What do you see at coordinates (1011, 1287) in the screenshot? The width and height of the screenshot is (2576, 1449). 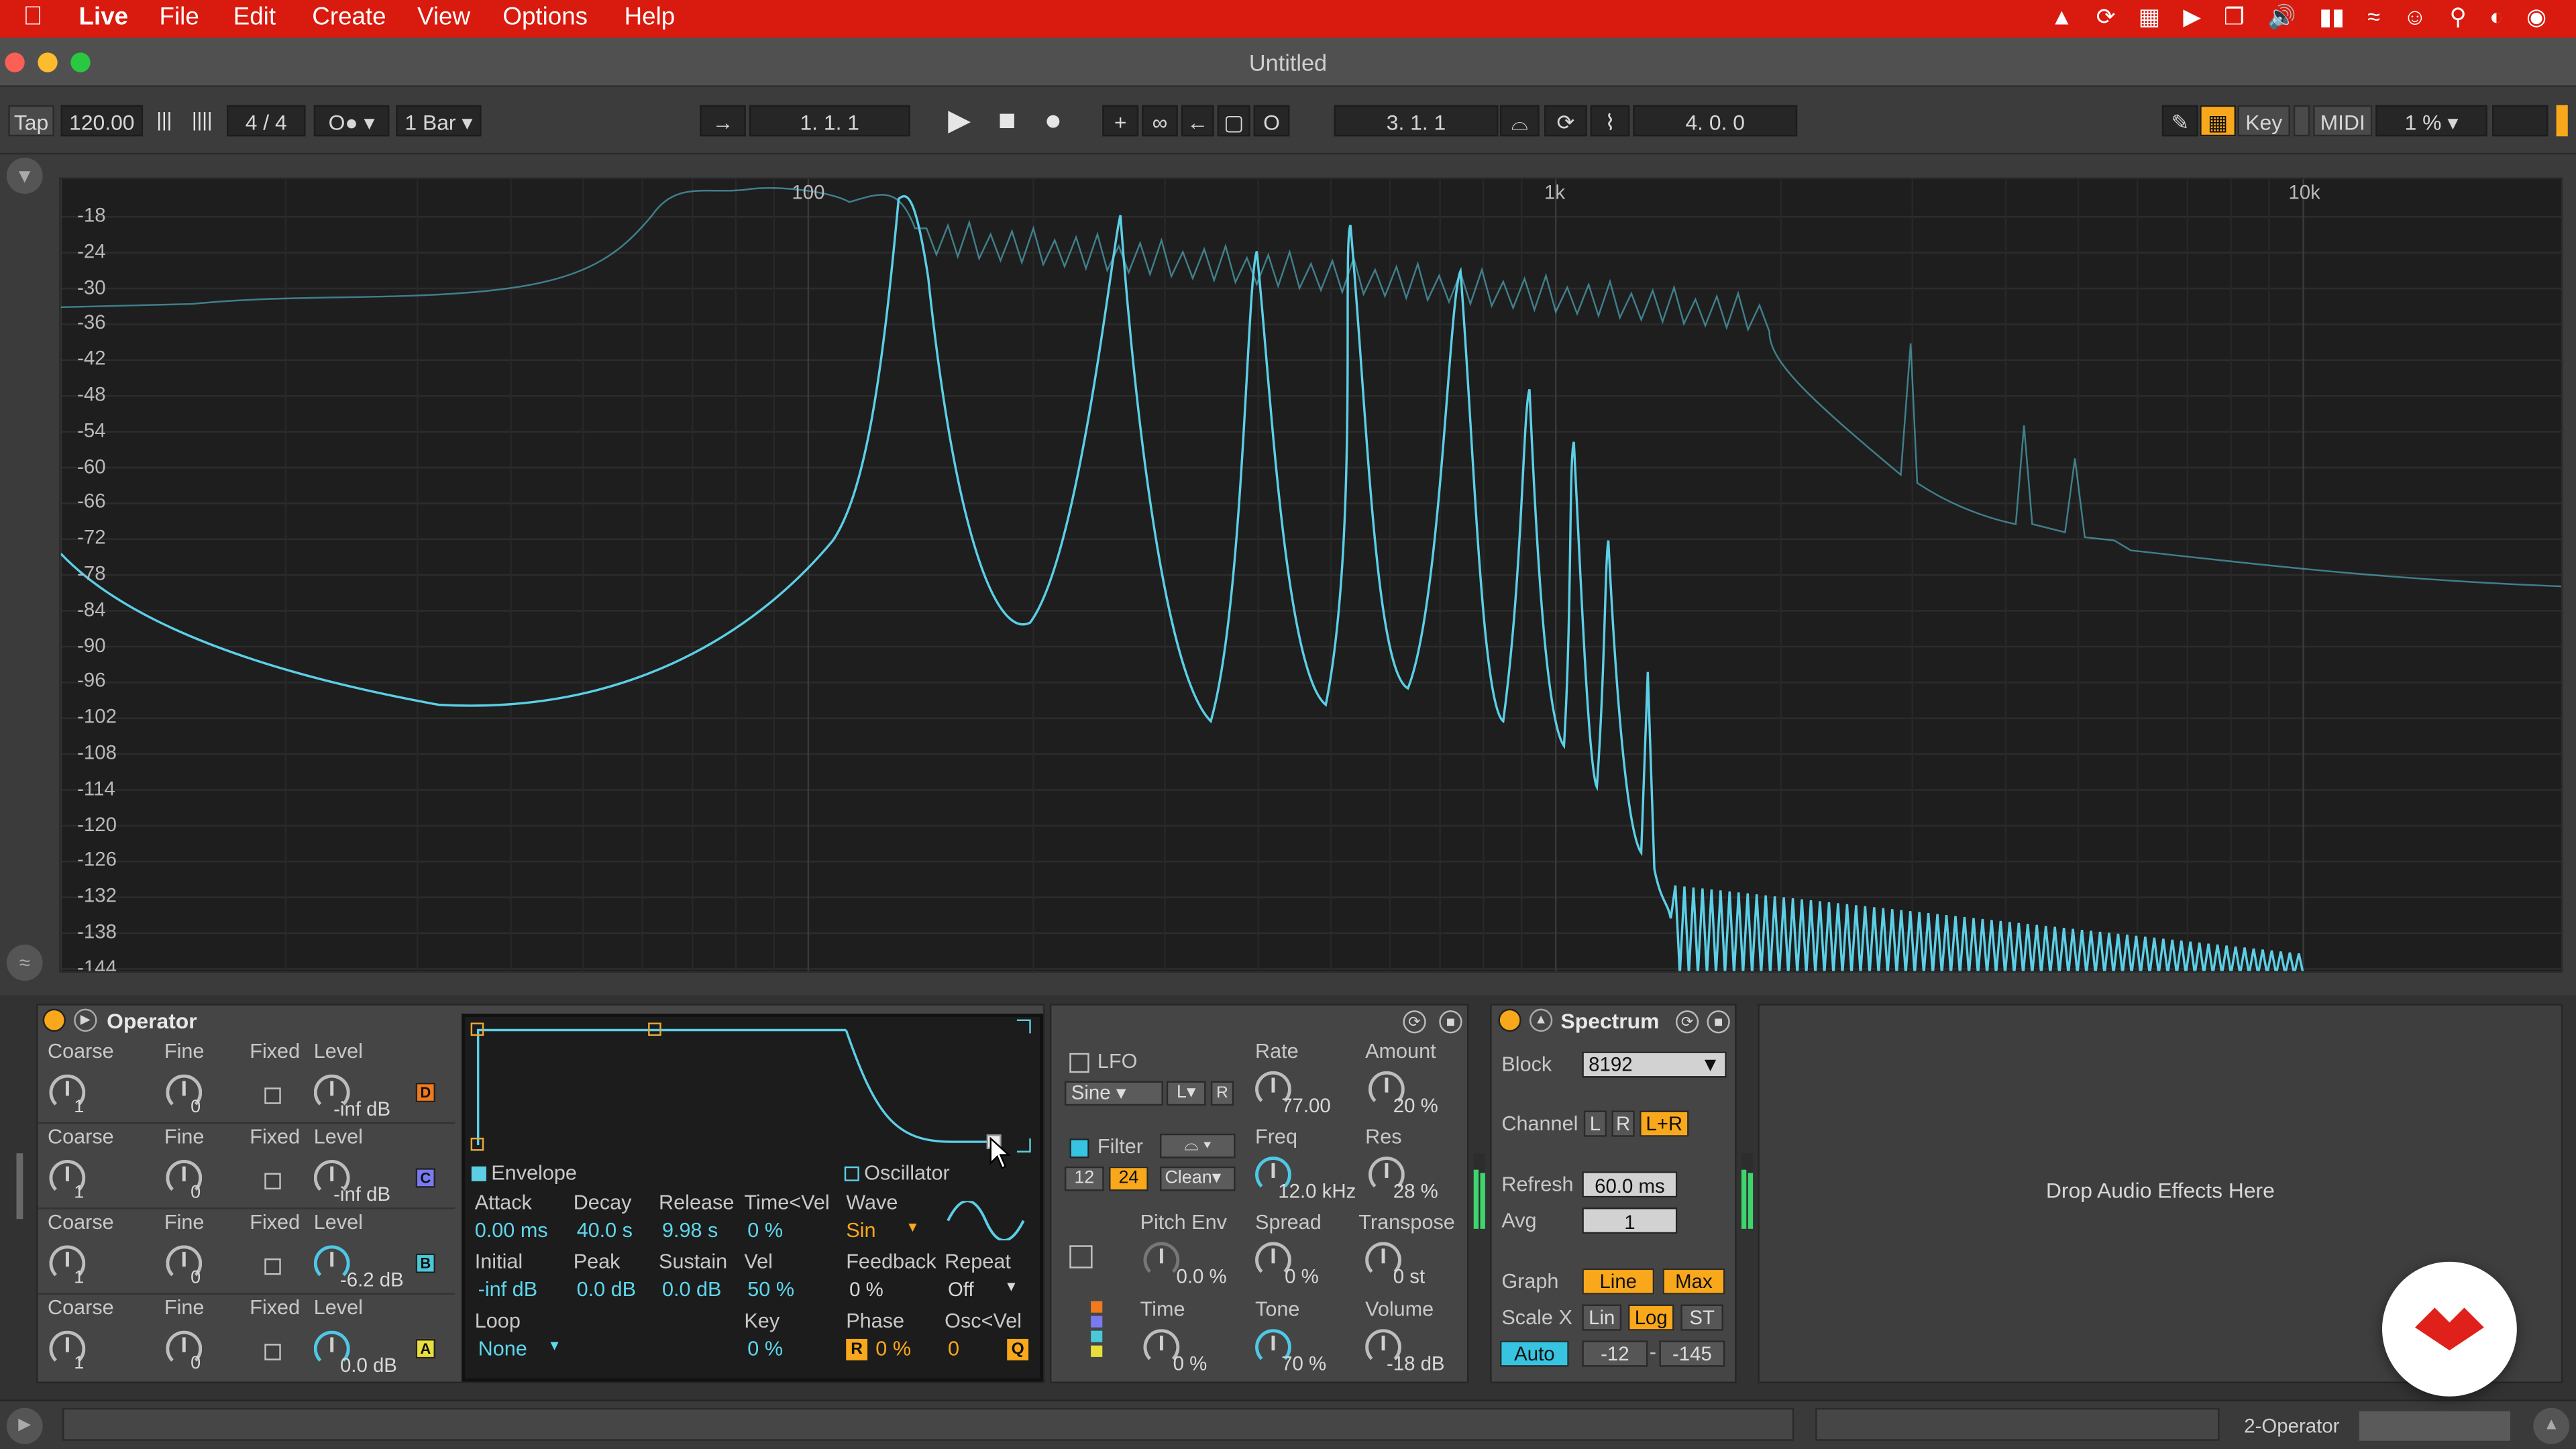 I see `repeat-dropdown-icon: ▾` at bounding box center [1011, 1287].